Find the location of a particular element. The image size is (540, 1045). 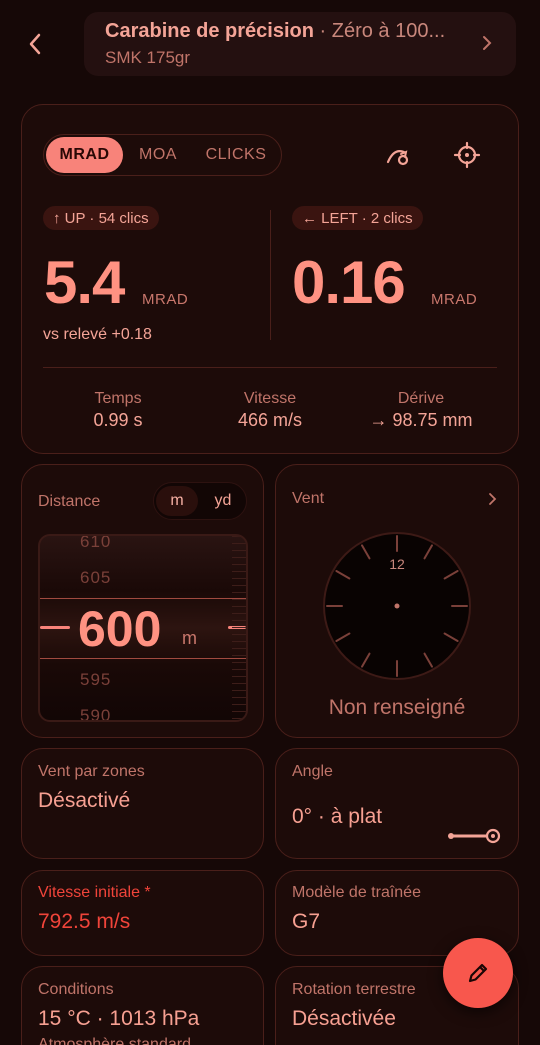

drag-model-value: G7 is located at coordinates (306, 921).